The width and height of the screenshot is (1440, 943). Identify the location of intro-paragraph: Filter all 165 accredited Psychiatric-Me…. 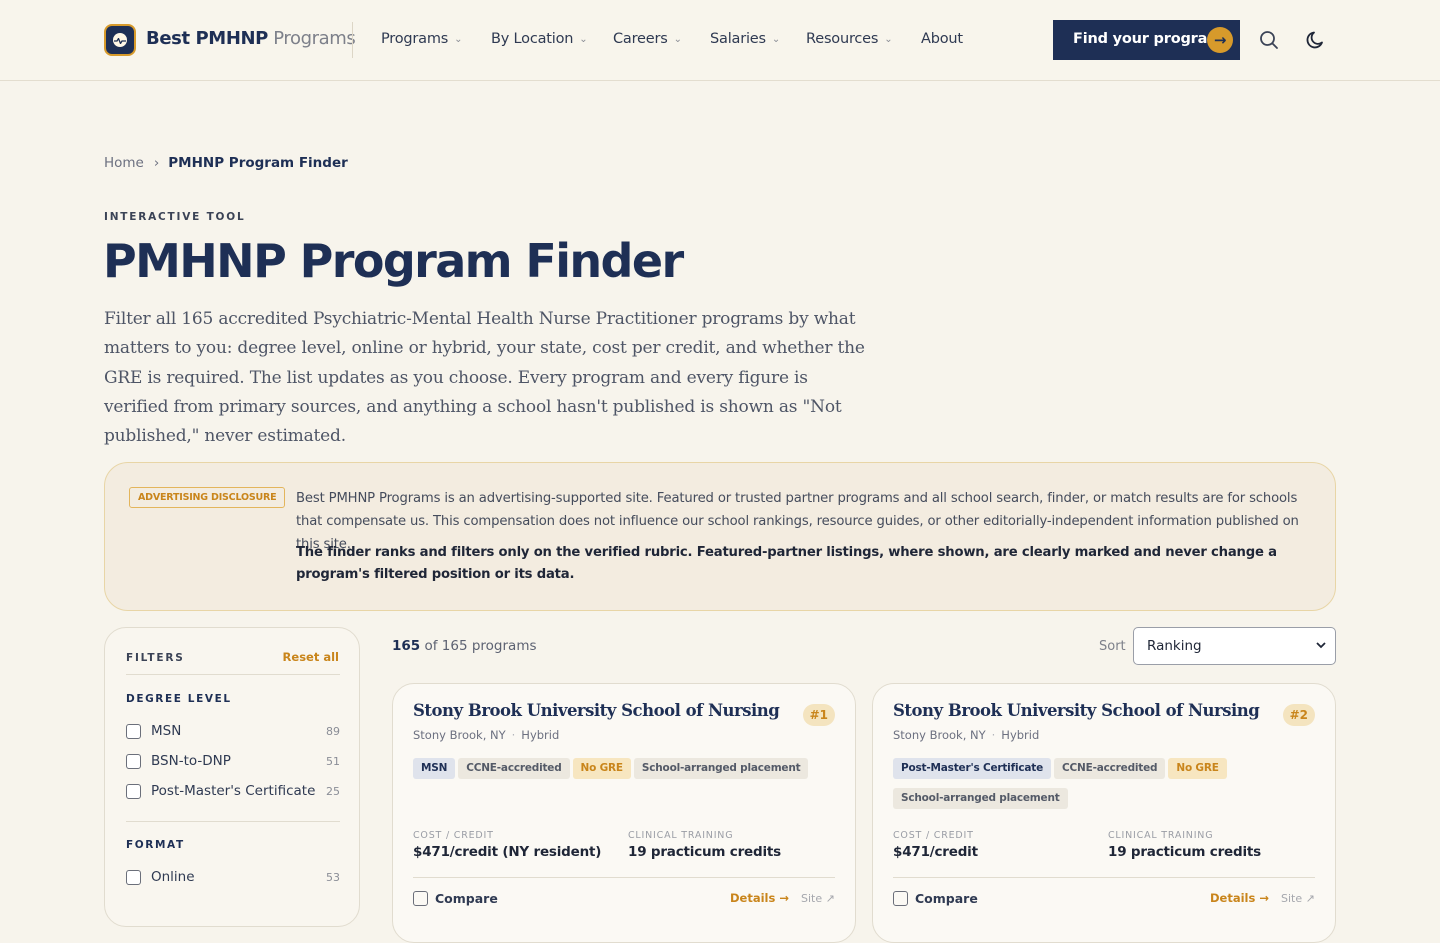
(484, 378).